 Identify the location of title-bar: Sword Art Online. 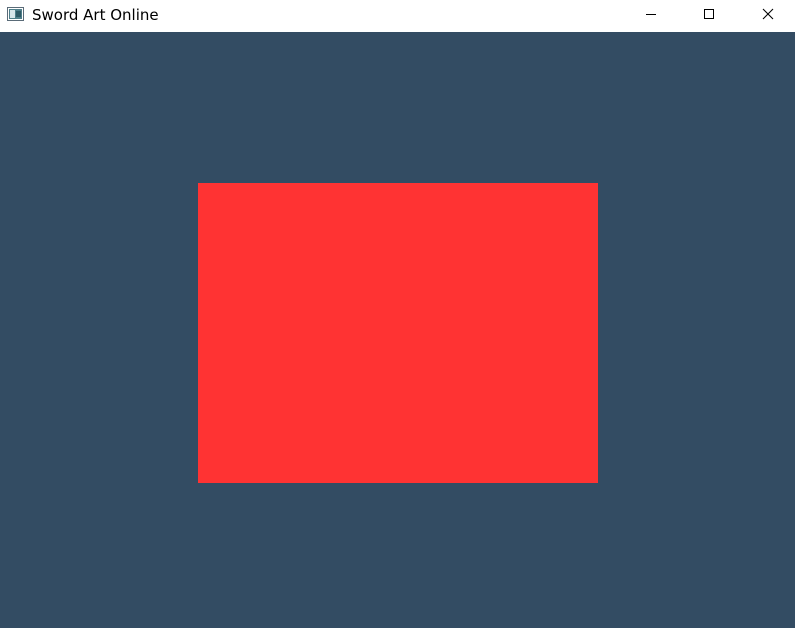
(397, 16).